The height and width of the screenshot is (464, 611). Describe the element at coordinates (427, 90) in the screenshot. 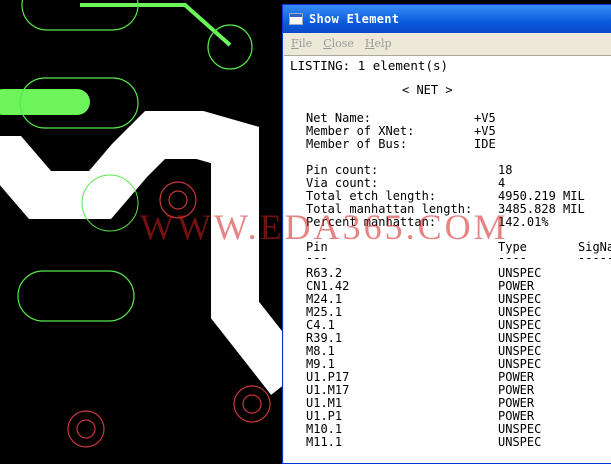

I see `section-title: < NET >` at that location.